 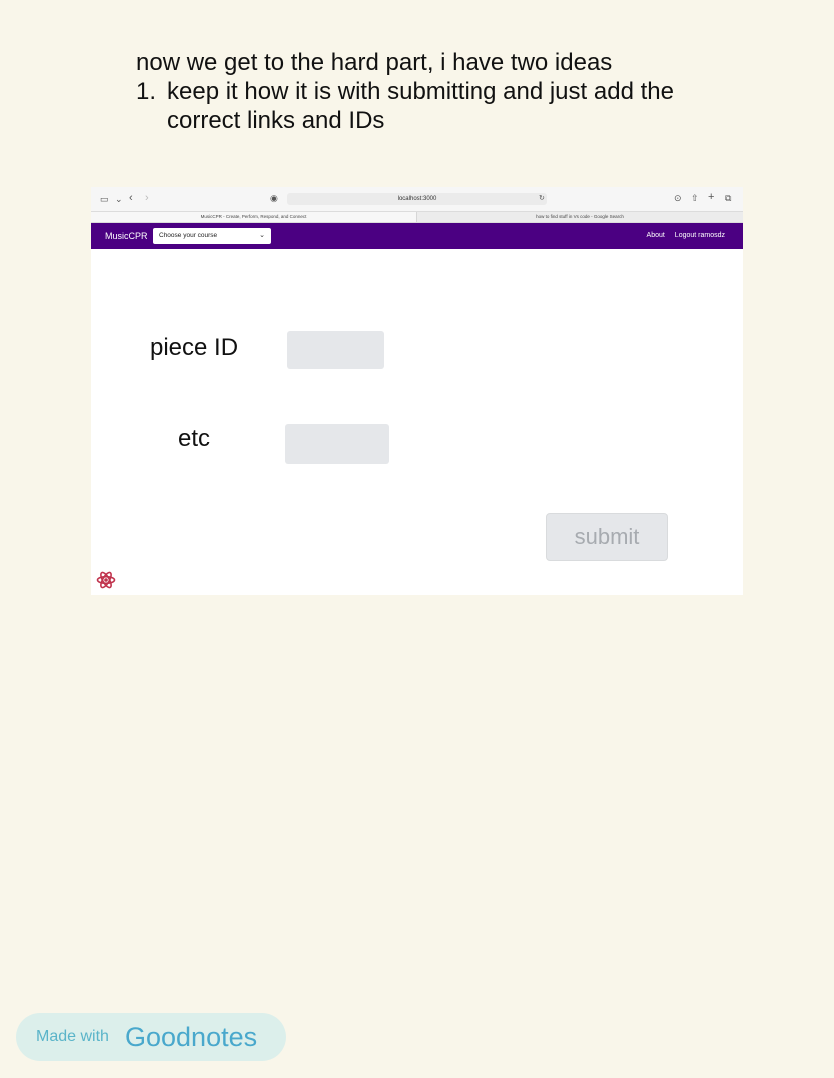 I want to click on etc-label: etc, so click(x=194, y=438).